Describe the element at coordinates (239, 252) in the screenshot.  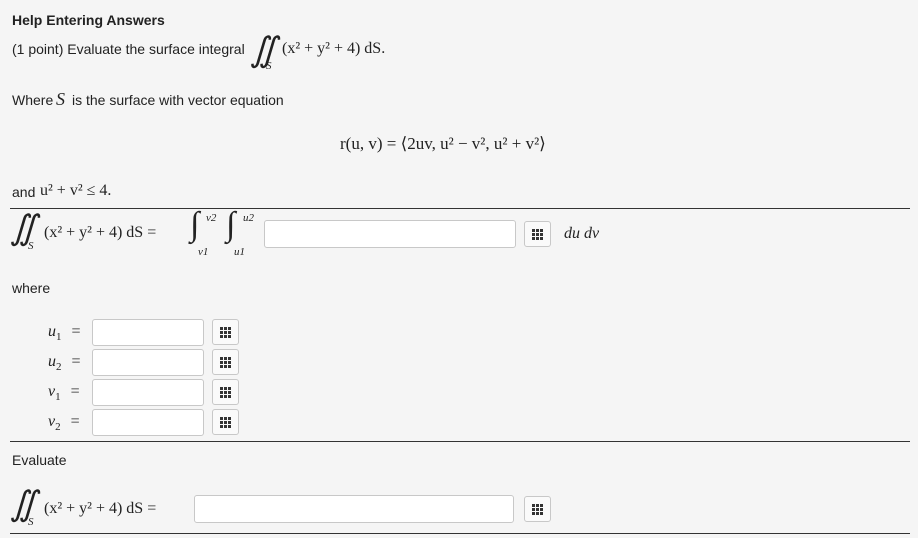
I see `lower-limit-u: u1` at that location.